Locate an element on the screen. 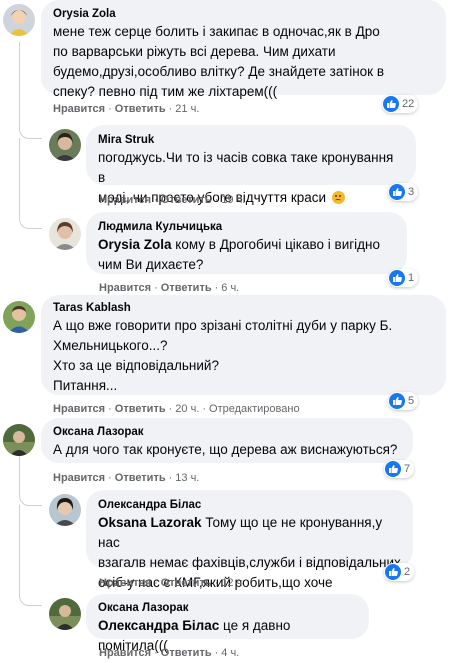  reaction-count: 5 is located at coordinates (403, 401).